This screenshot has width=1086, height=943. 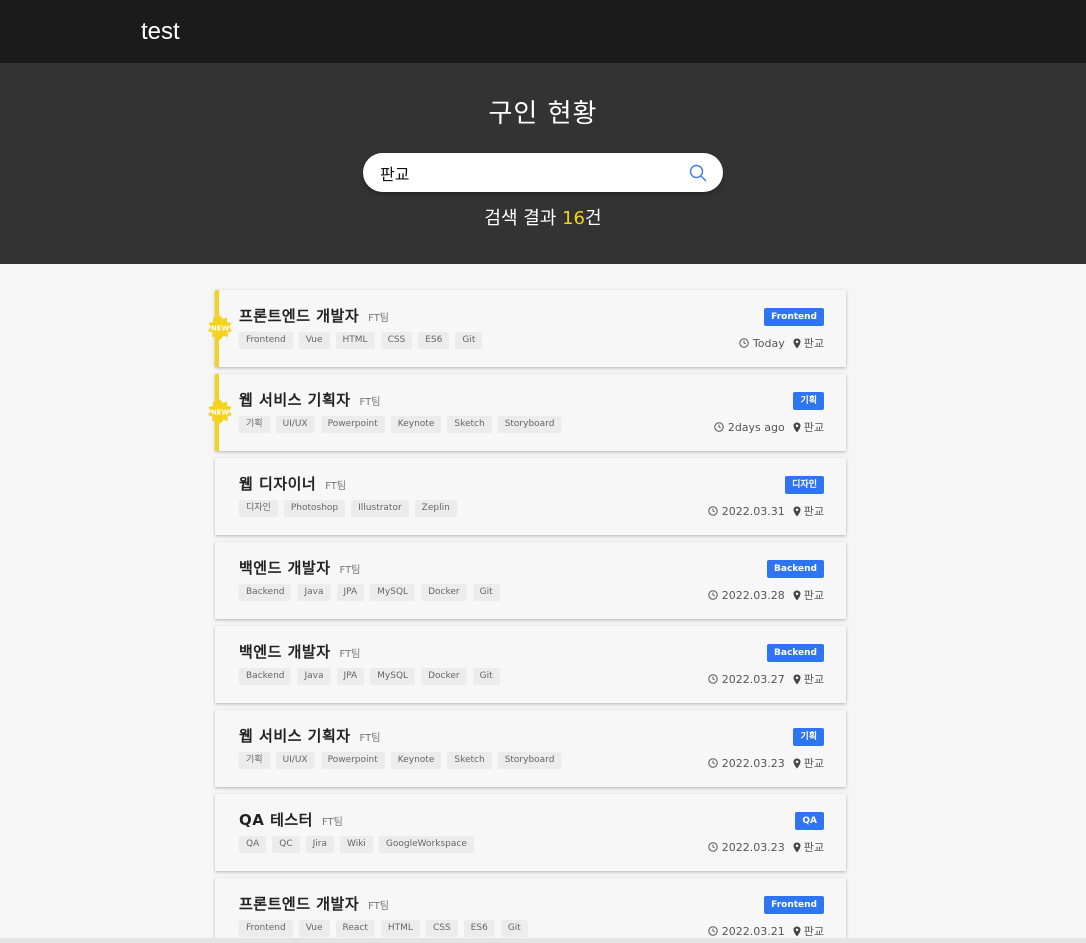 What do you see at coordinates (534, 172) in the screenshot?
I see `search-input` at bounding box center [534, 172].